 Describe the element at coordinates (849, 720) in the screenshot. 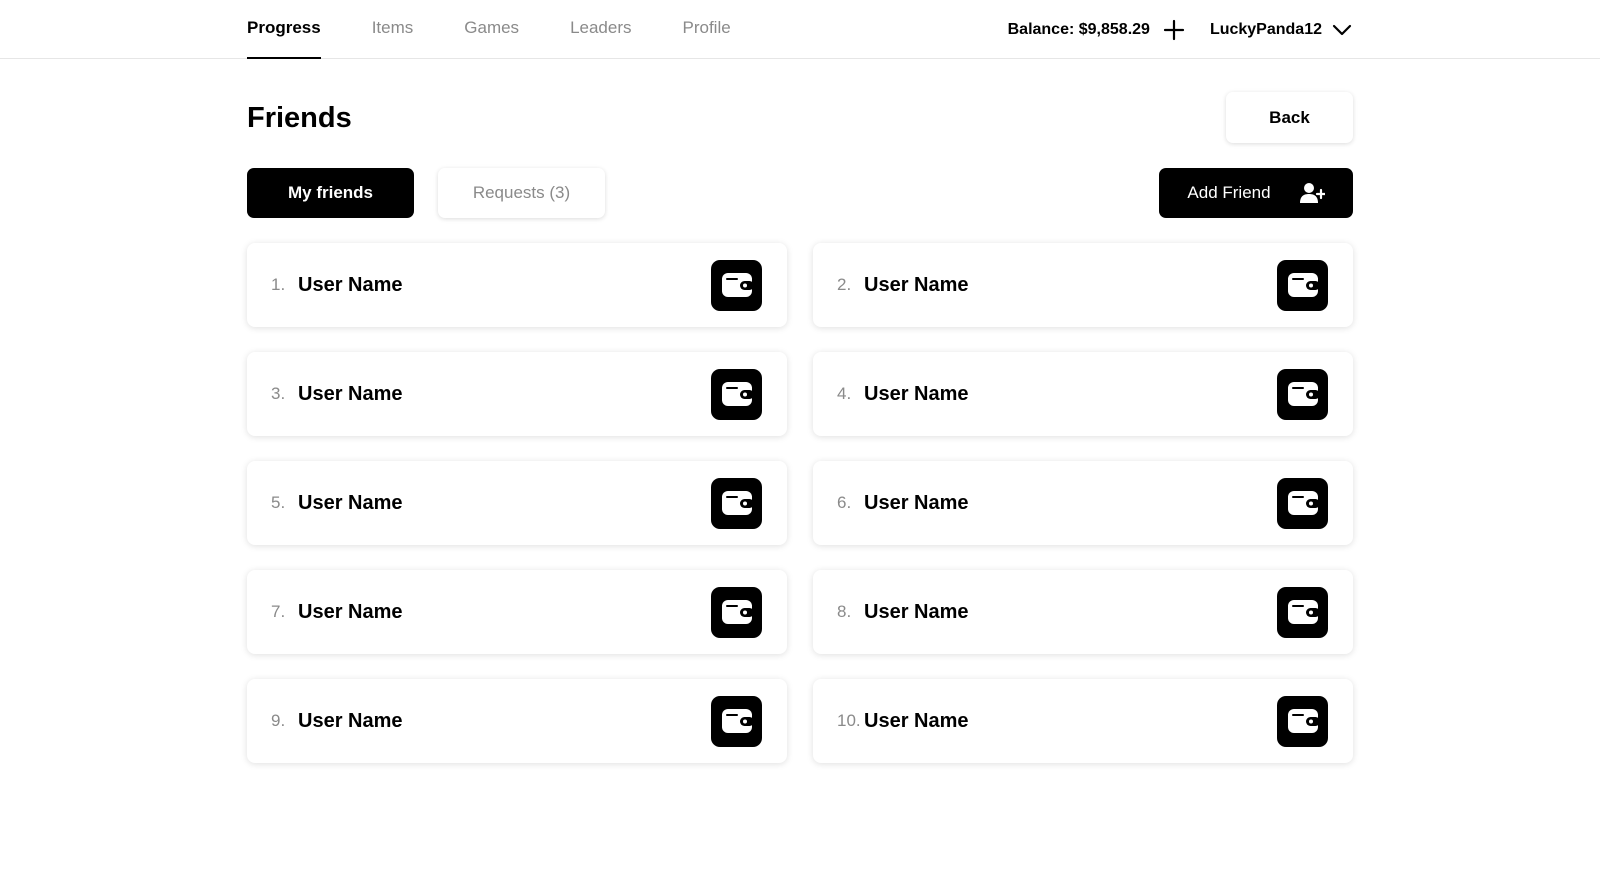

I see `friend-rank: 10.` at that location.